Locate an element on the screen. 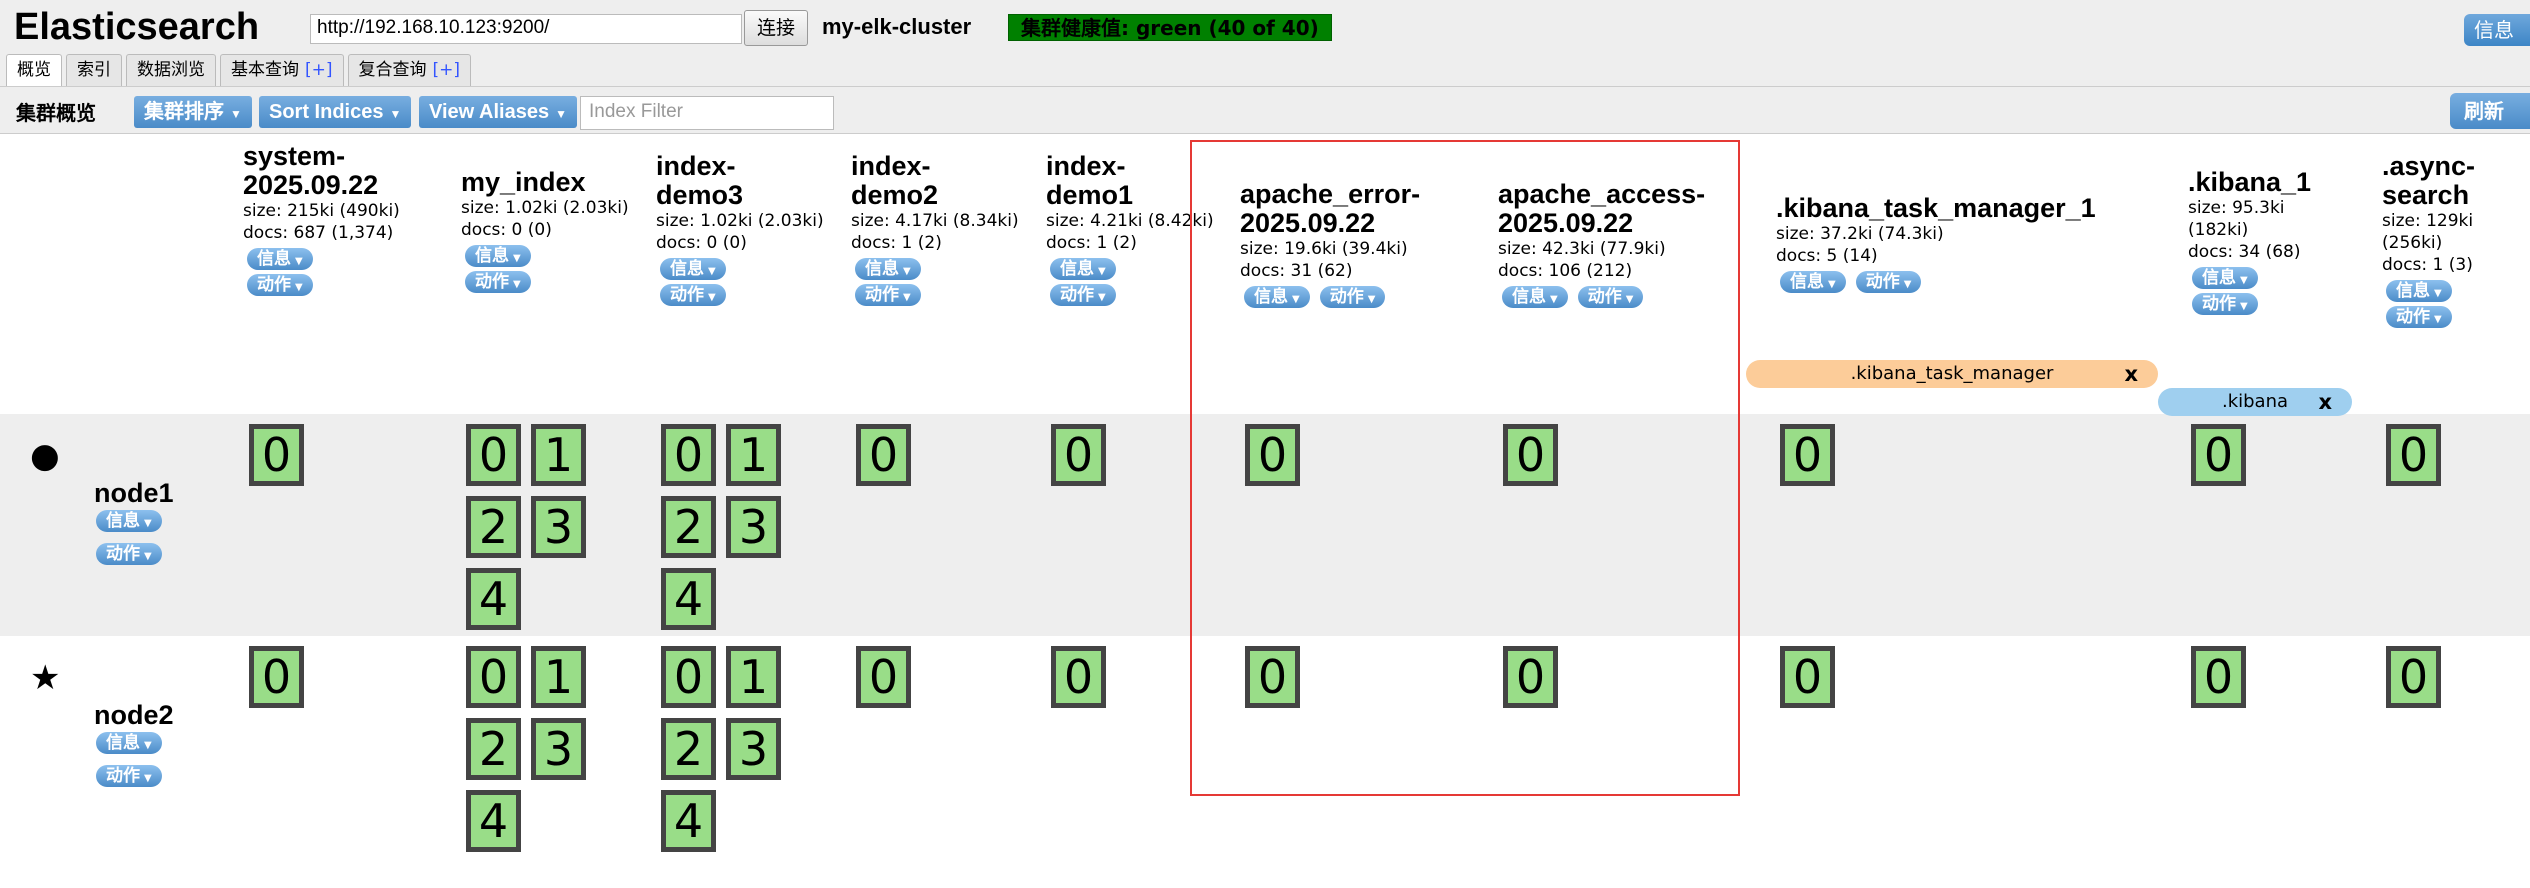 The width and height of the screenshot is (2530, 888). index-name: index-demo2 is located at coordinates (895, 180).